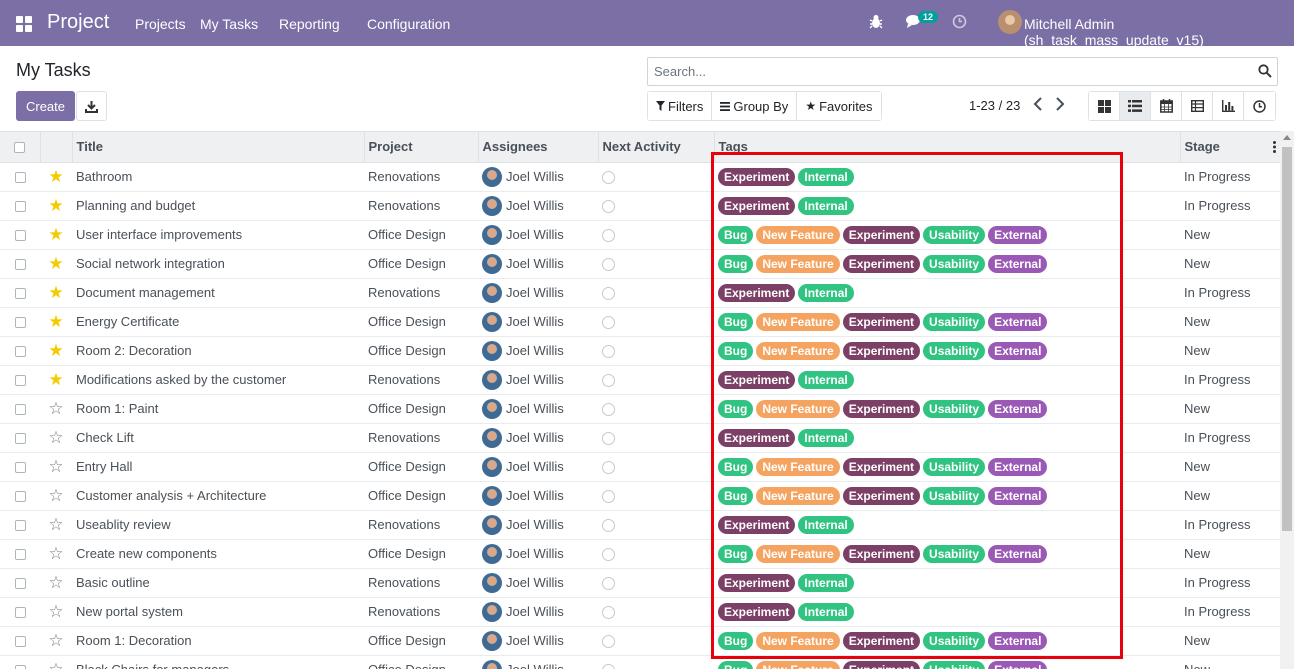  What do you see at coordinates (218, 380) in the screenshot?
I see `task-title: Modifications asked by the customer` at bounding box center [218, 380].